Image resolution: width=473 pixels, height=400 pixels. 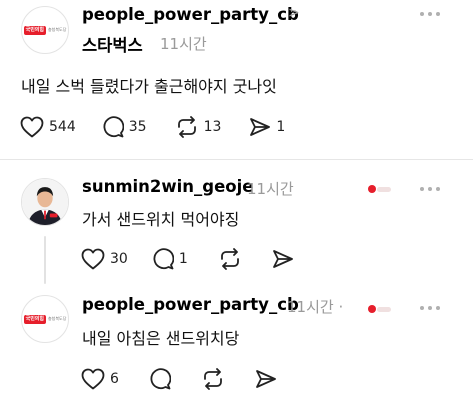 What do you see at coordinates (45, 260) in the screenshot?
I see `thread-line` at bounding box center [45, 260].